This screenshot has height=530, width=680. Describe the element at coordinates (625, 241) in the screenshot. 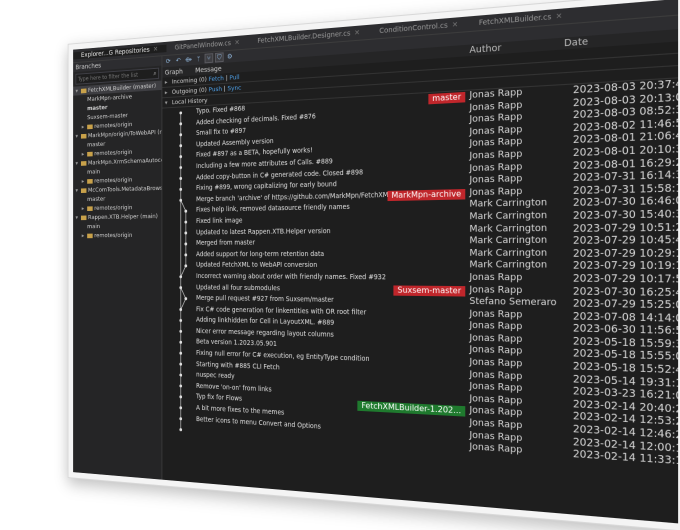

I see `commit-date: 2023-07-29 10:45:45` at that location.